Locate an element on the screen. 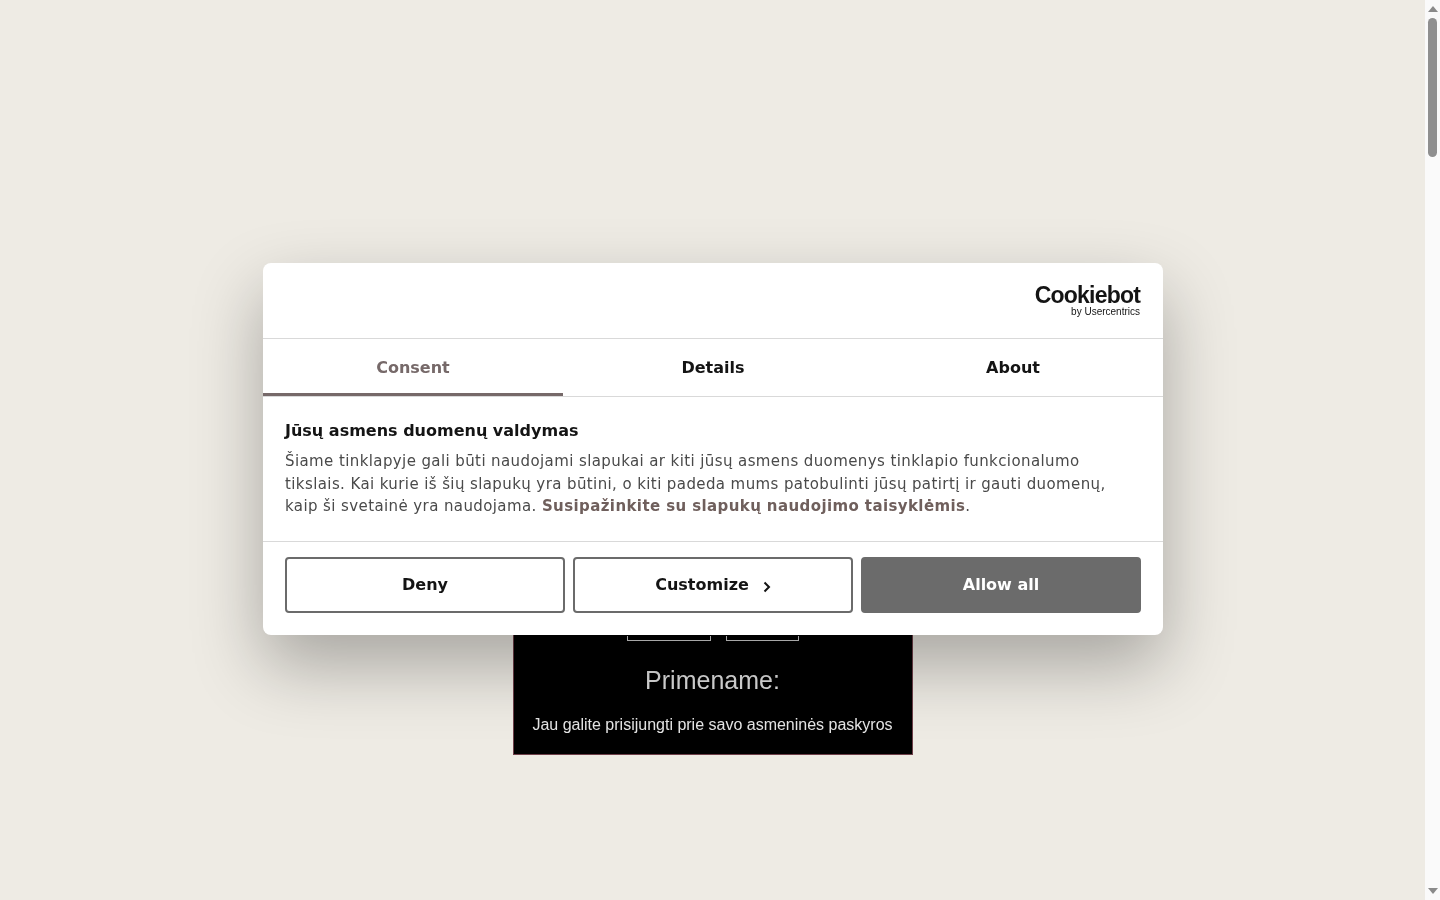 The height and width of the screenshot is (900, 1440). cookie-policy-link: Susipažinkite su slapukų naudojimo taisyklėmis is located at coordinates (753, 506).